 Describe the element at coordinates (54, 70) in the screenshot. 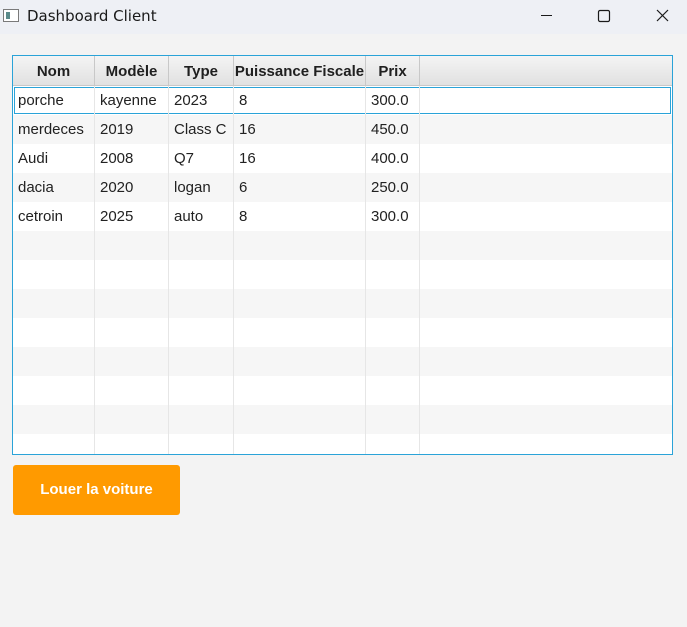

I see `column-header-nom: Nom` at that location.